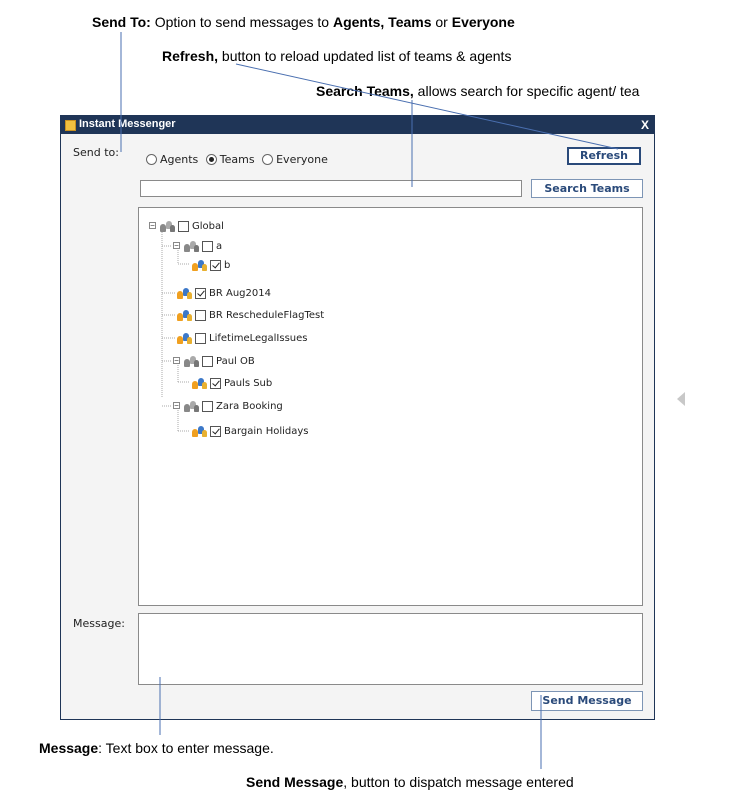 The height and width of the screenshot is (796, 753). Describe the element at coordinates (587, 188) in the screenshot. I see `search-teams-button: Search Teams` at that location.